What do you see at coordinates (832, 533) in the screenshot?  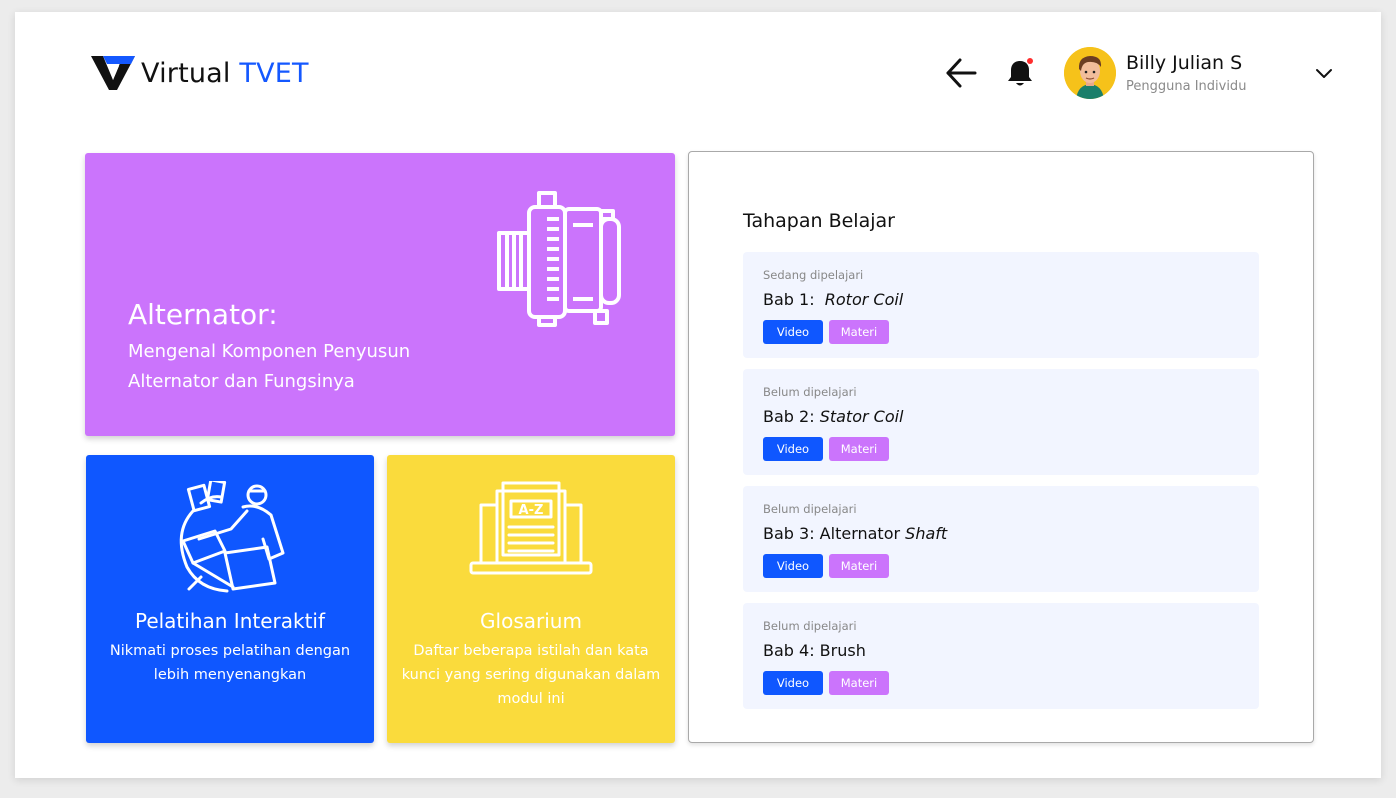 I see `chapter-prefix: Bab 3: Alternator` at bounding box center [832, 533].